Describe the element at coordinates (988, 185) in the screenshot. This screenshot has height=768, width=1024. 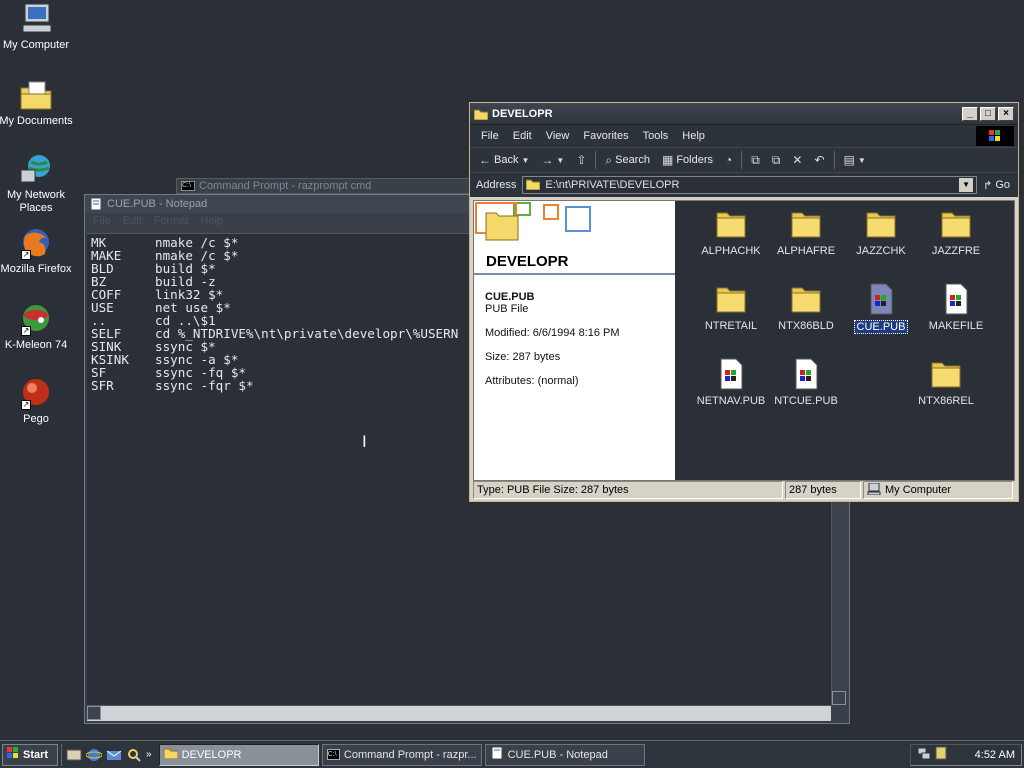
I see `go-arrow-icon: ↱` at that location.